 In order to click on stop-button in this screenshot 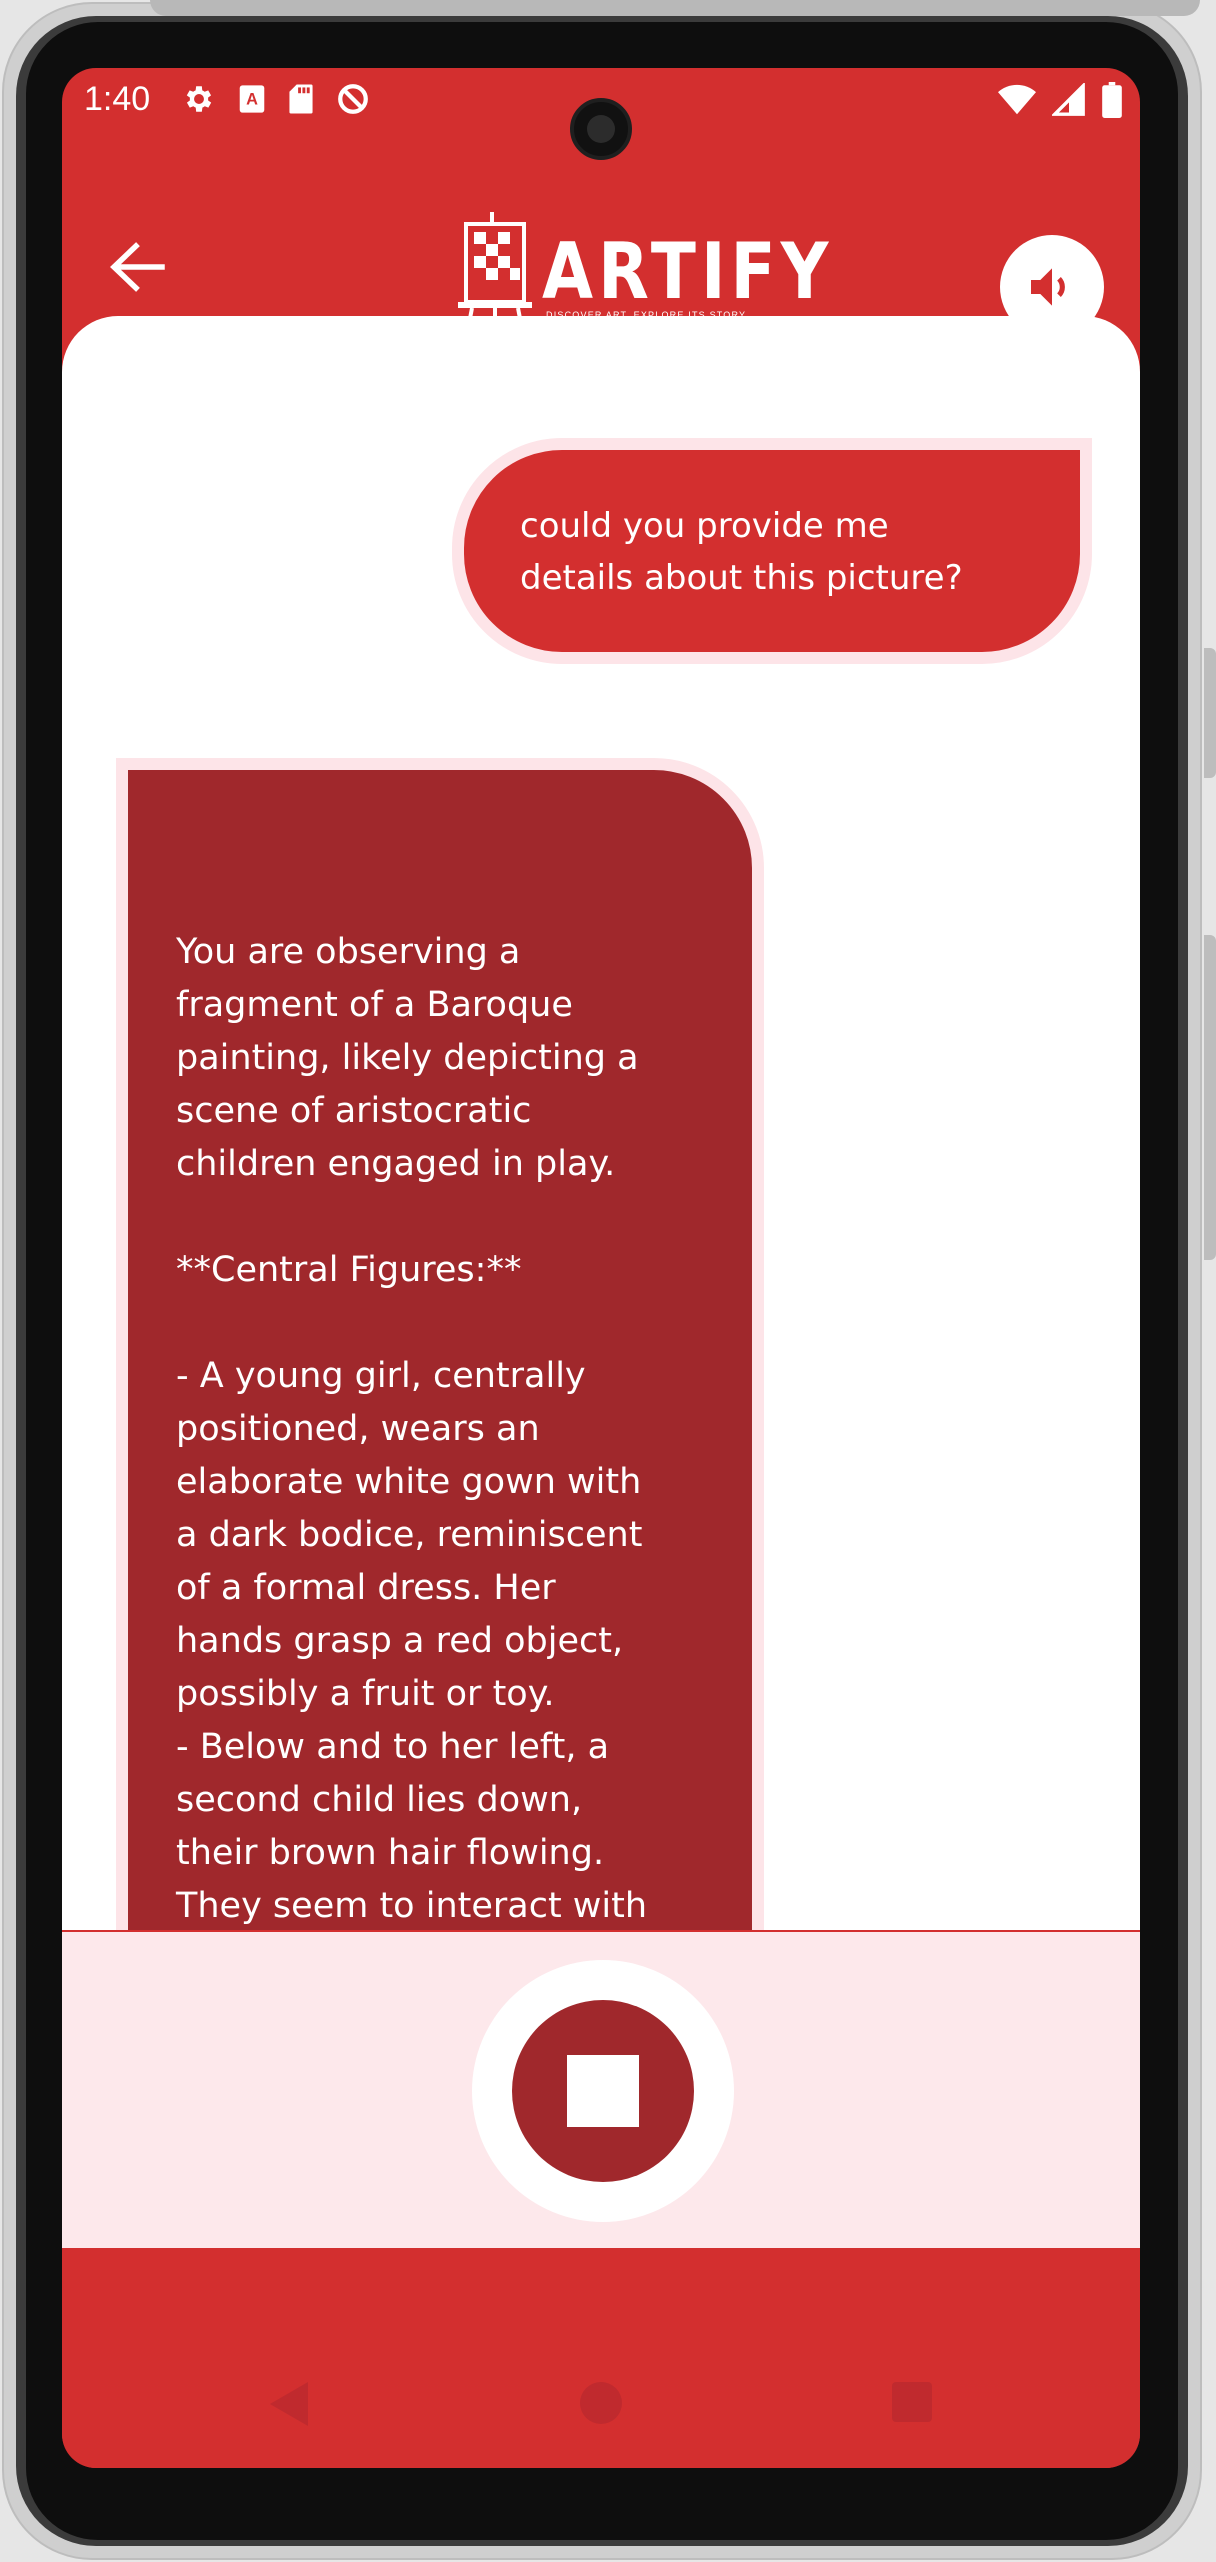, I will do `click(603, 2091)`.